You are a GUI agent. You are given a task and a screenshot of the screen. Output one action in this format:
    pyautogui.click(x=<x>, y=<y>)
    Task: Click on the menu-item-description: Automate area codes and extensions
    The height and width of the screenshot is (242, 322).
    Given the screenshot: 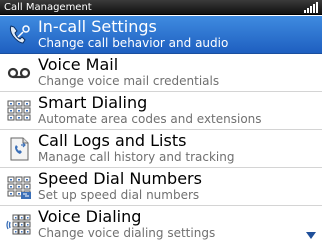 What is the action you would take?
    pyautogui.click(x=150, y=119)
    